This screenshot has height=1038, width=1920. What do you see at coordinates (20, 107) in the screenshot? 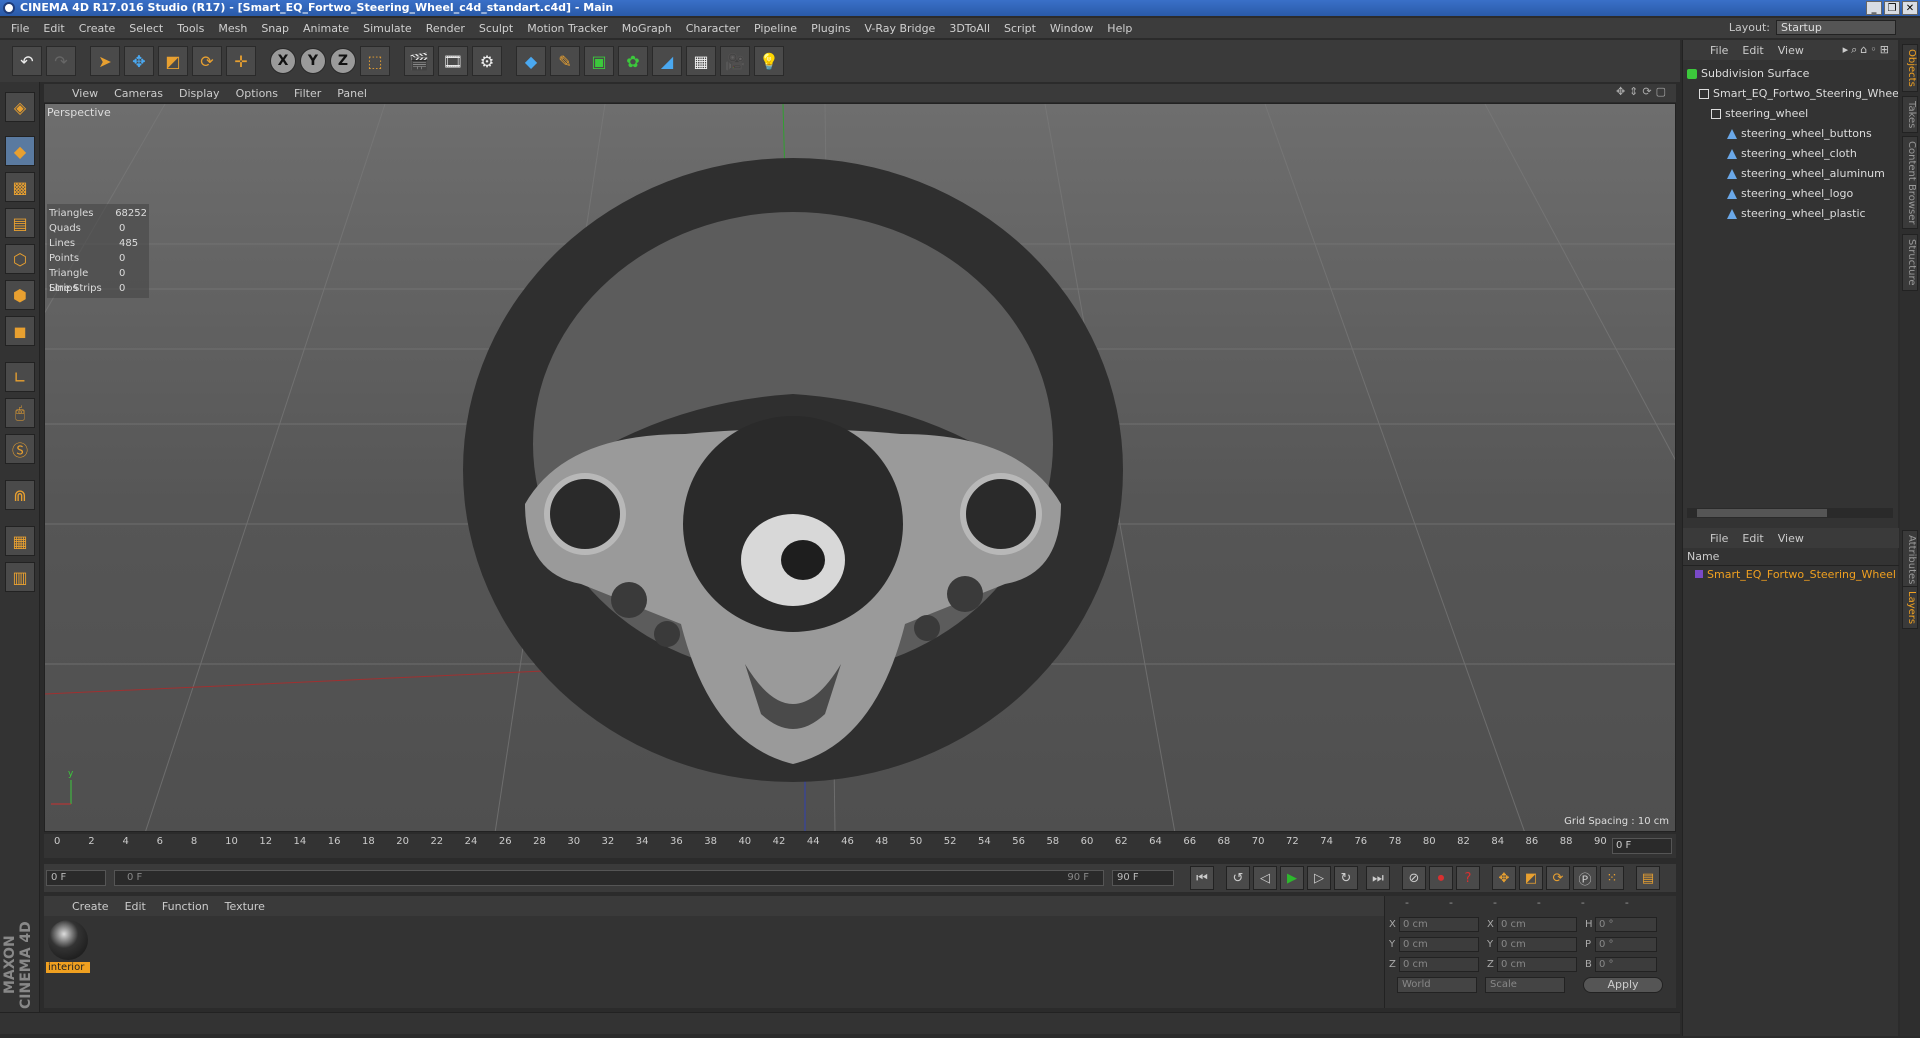
I see `make-editable-icon: ◈` at bounding box center [20, 107].